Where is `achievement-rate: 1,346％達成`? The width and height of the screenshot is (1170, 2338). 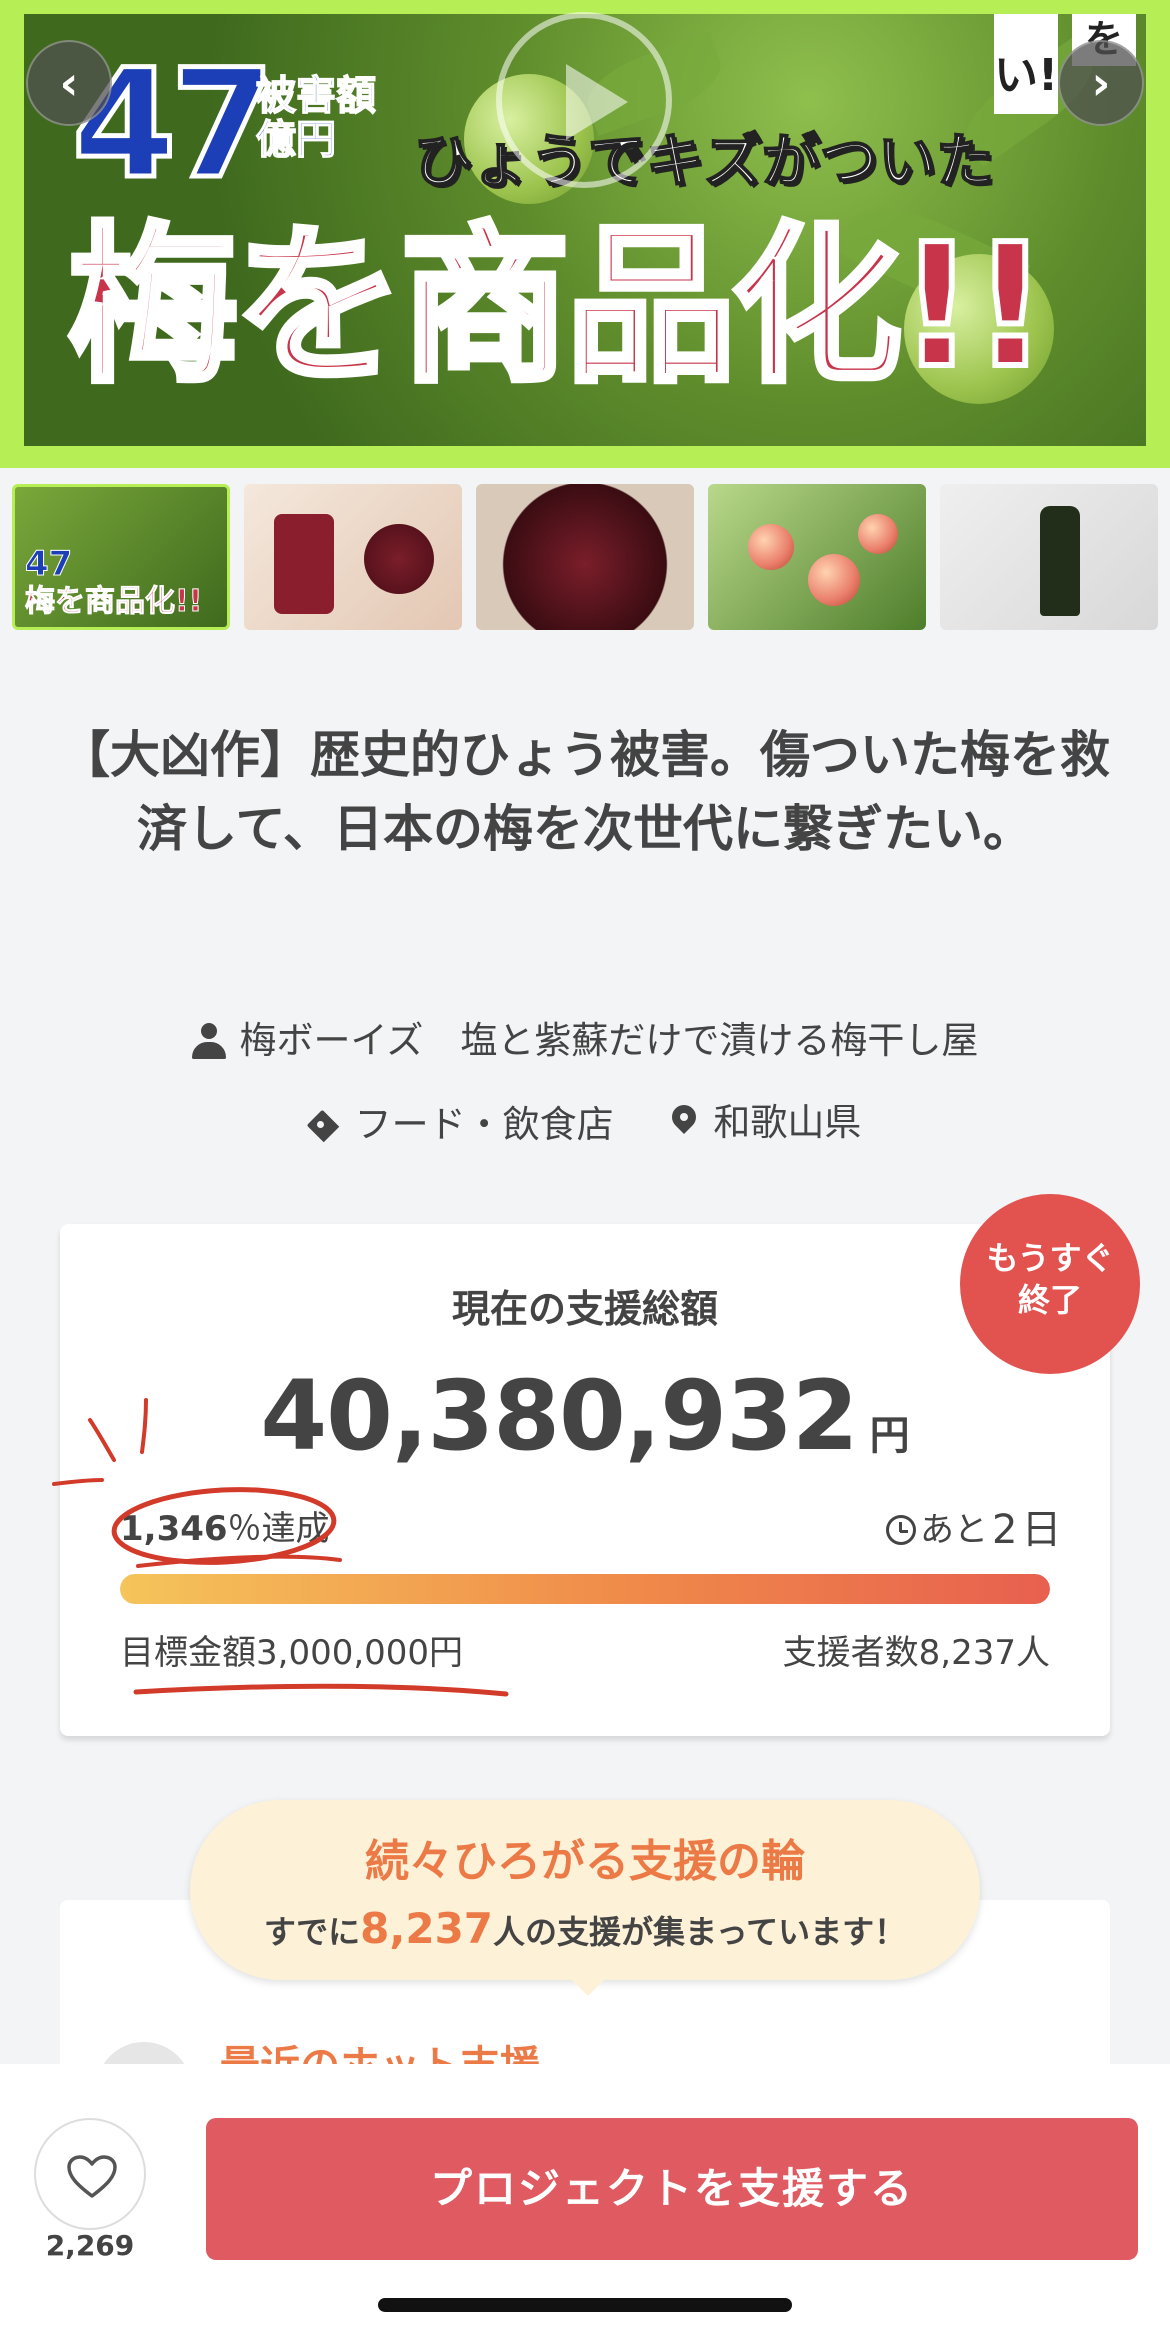 achievement-rate: 1,346％達成 is located at coordinates (225, 1529).